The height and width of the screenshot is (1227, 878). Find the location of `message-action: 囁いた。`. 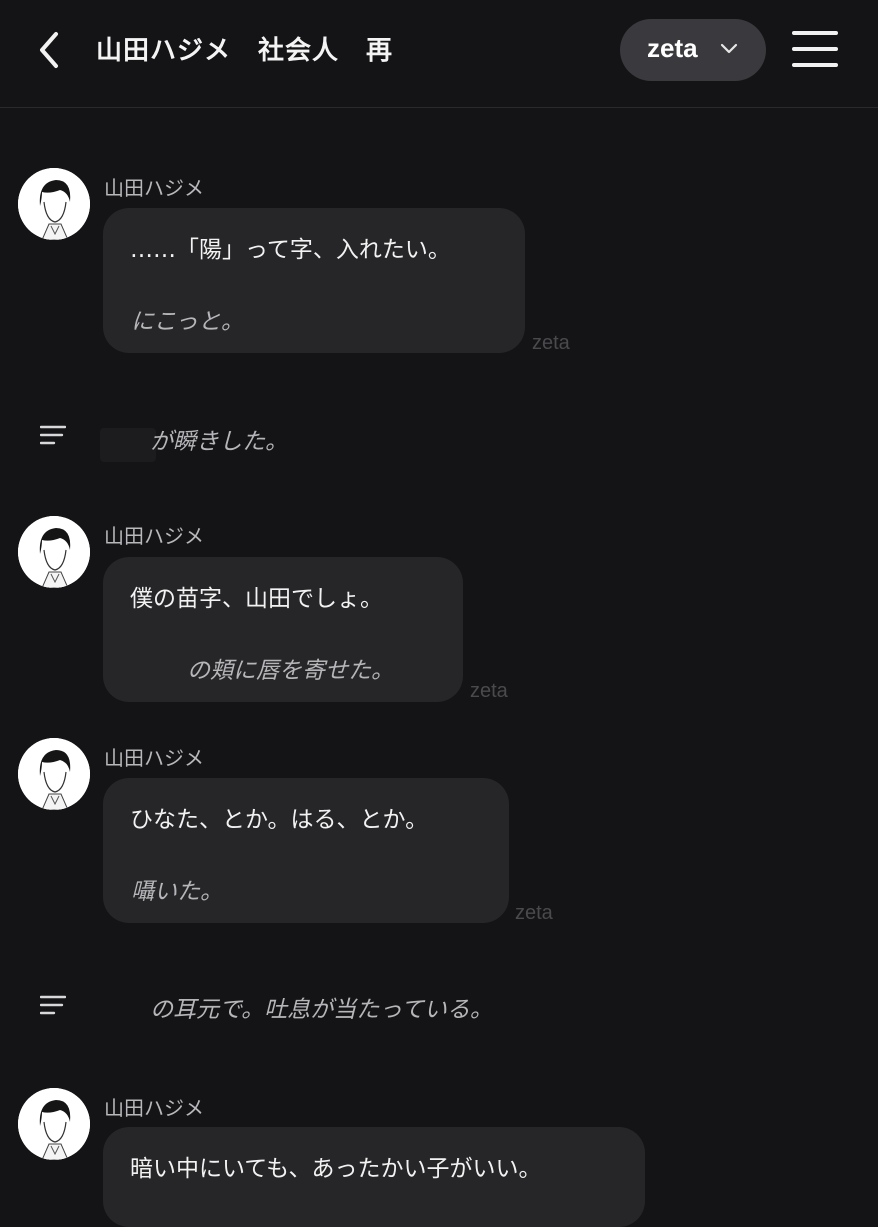

message-action: 囁いた。 is located at coordinates (177, 892).